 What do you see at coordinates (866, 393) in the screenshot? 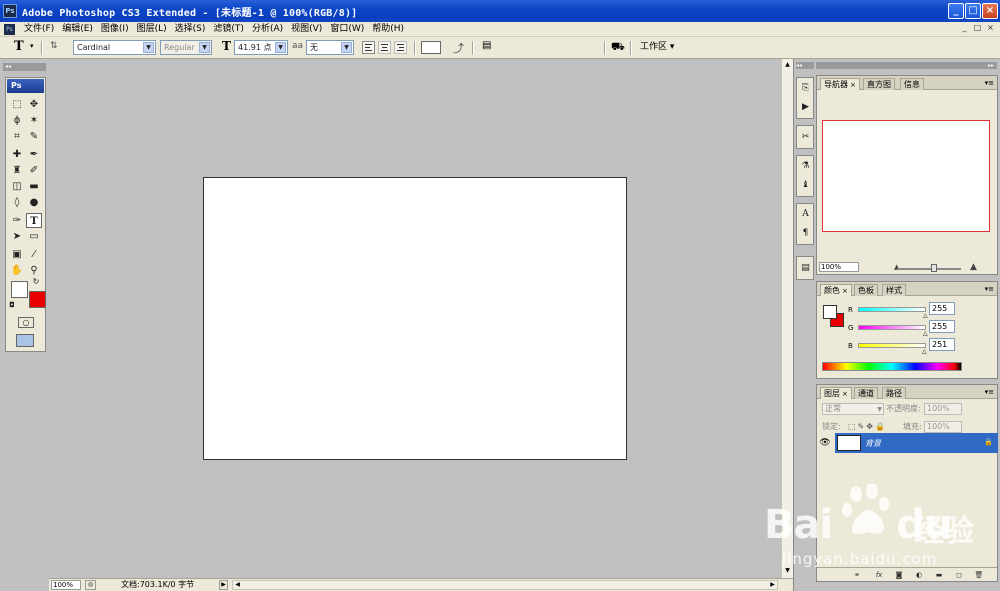
I see `tab-channels: 通道` at bounding box center [866, 393].